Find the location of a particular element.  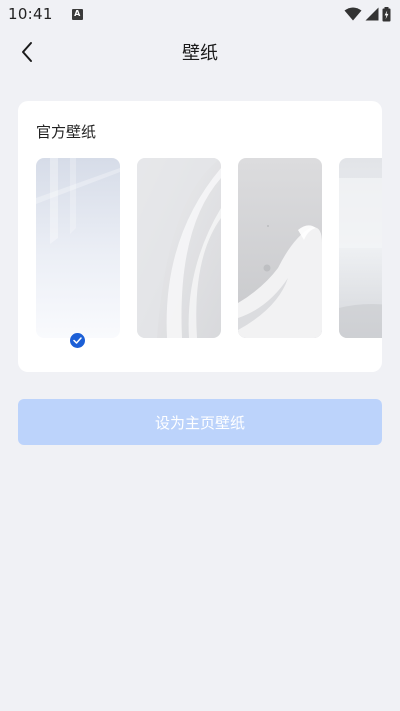

back-button is located at coordinates (27, 52).